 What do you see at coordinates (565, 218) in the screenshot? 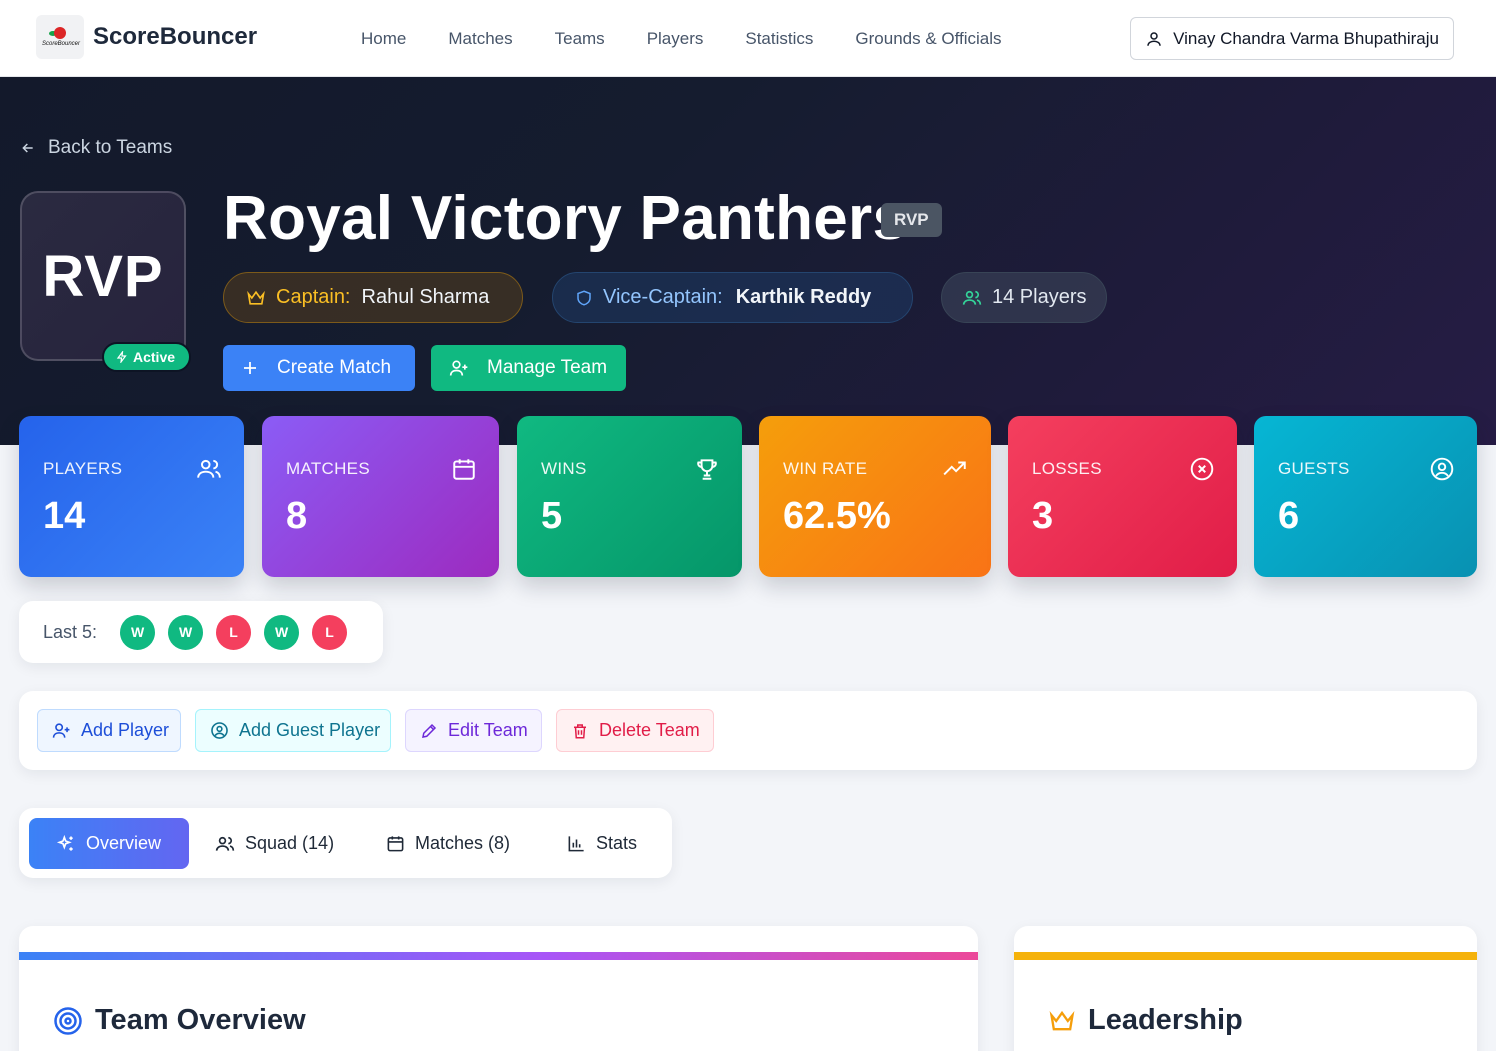
I see `team-name: Royal Victory Panthers` at bounding box center [565, 218].